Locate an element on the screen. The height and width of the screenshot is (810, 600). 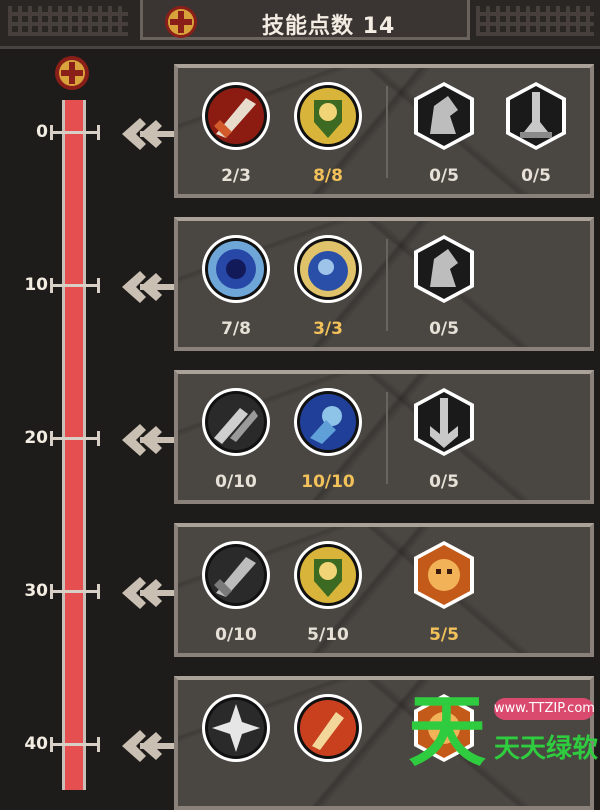
skill-slot: 5/10 is located at coordinates (328, 594).